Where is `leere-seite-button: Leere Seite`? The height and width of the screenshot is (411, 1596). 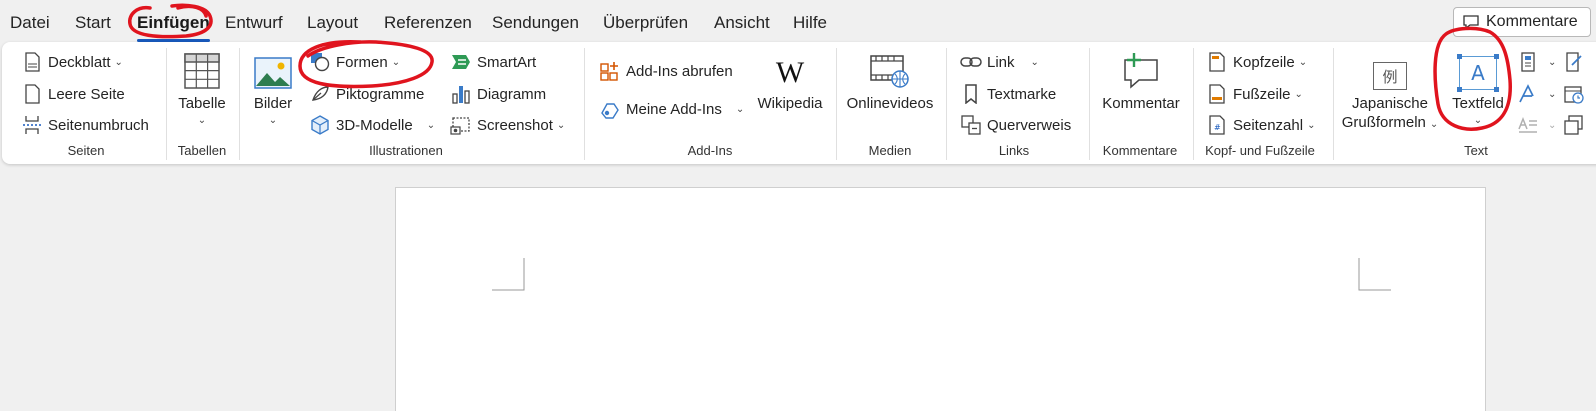
leere-seite-button: Leere Seite is located at coordinates (72, 94).